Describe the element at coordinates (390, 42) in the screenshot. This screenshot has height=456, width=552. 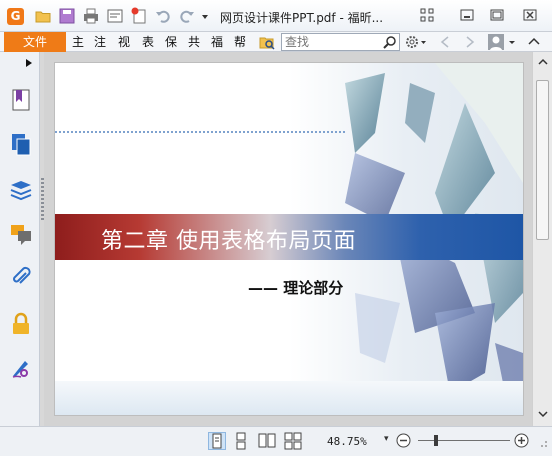
I see `search-icon` at that location.